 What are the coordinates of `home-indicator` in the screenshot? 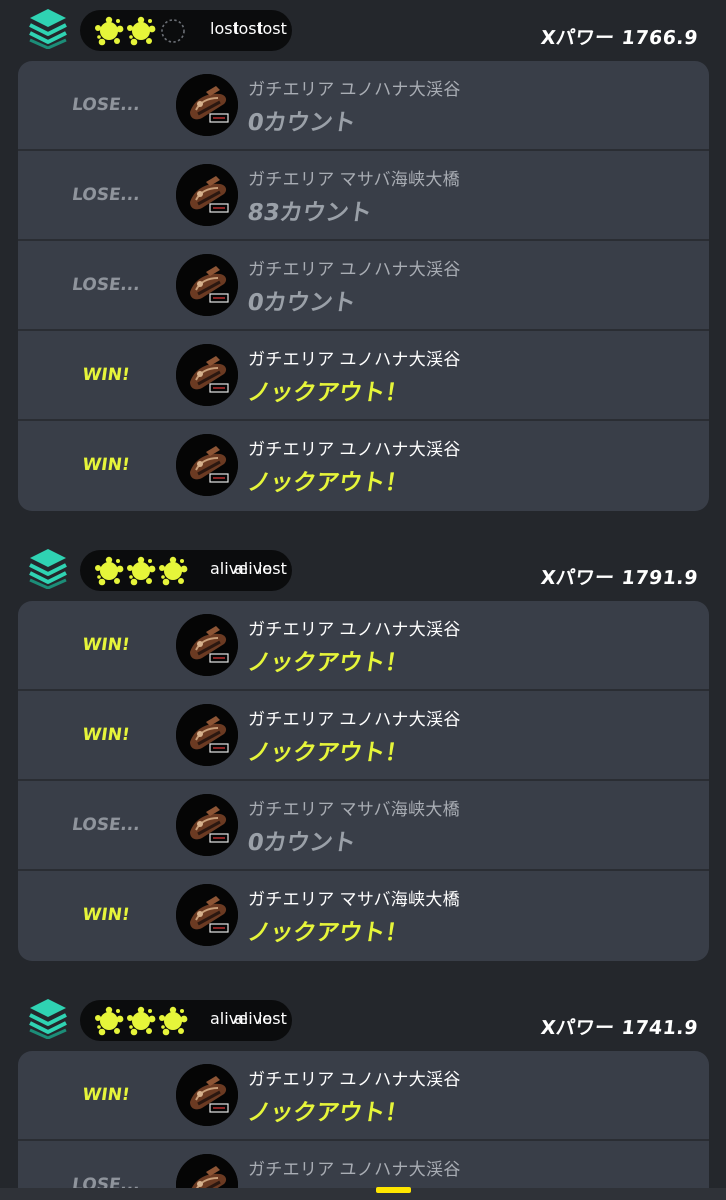 It's located at (393, 1190).